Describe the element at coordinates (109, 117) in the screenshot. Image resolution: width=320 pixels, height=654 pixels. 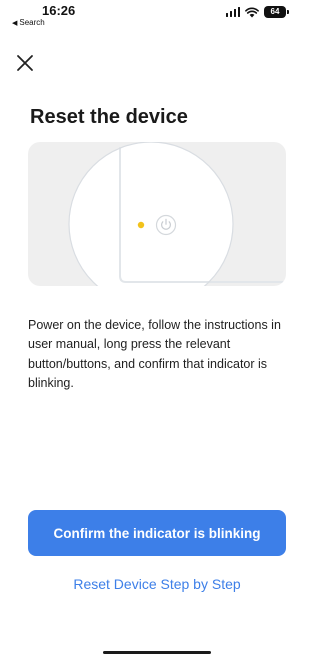
I see `page-title: Reset the device` at that location.